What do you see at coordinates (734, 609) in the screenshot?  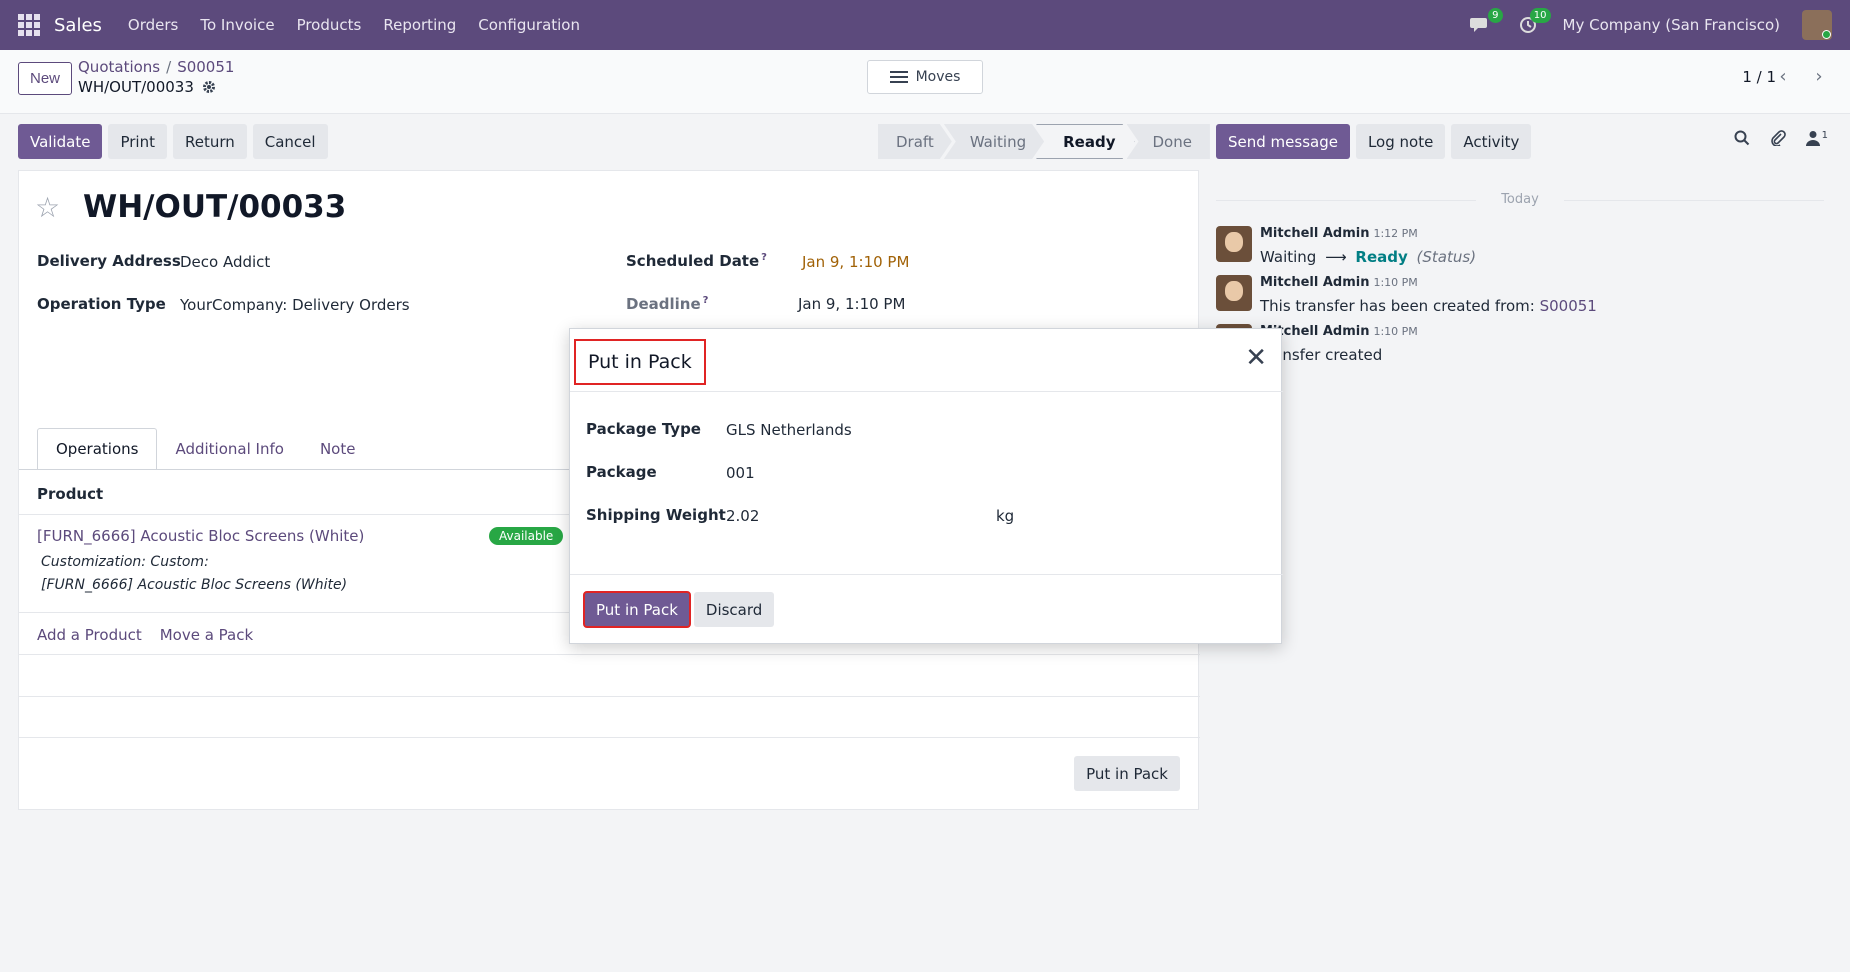 I see `discard-button: Discard` at bounding box center [734, 609].